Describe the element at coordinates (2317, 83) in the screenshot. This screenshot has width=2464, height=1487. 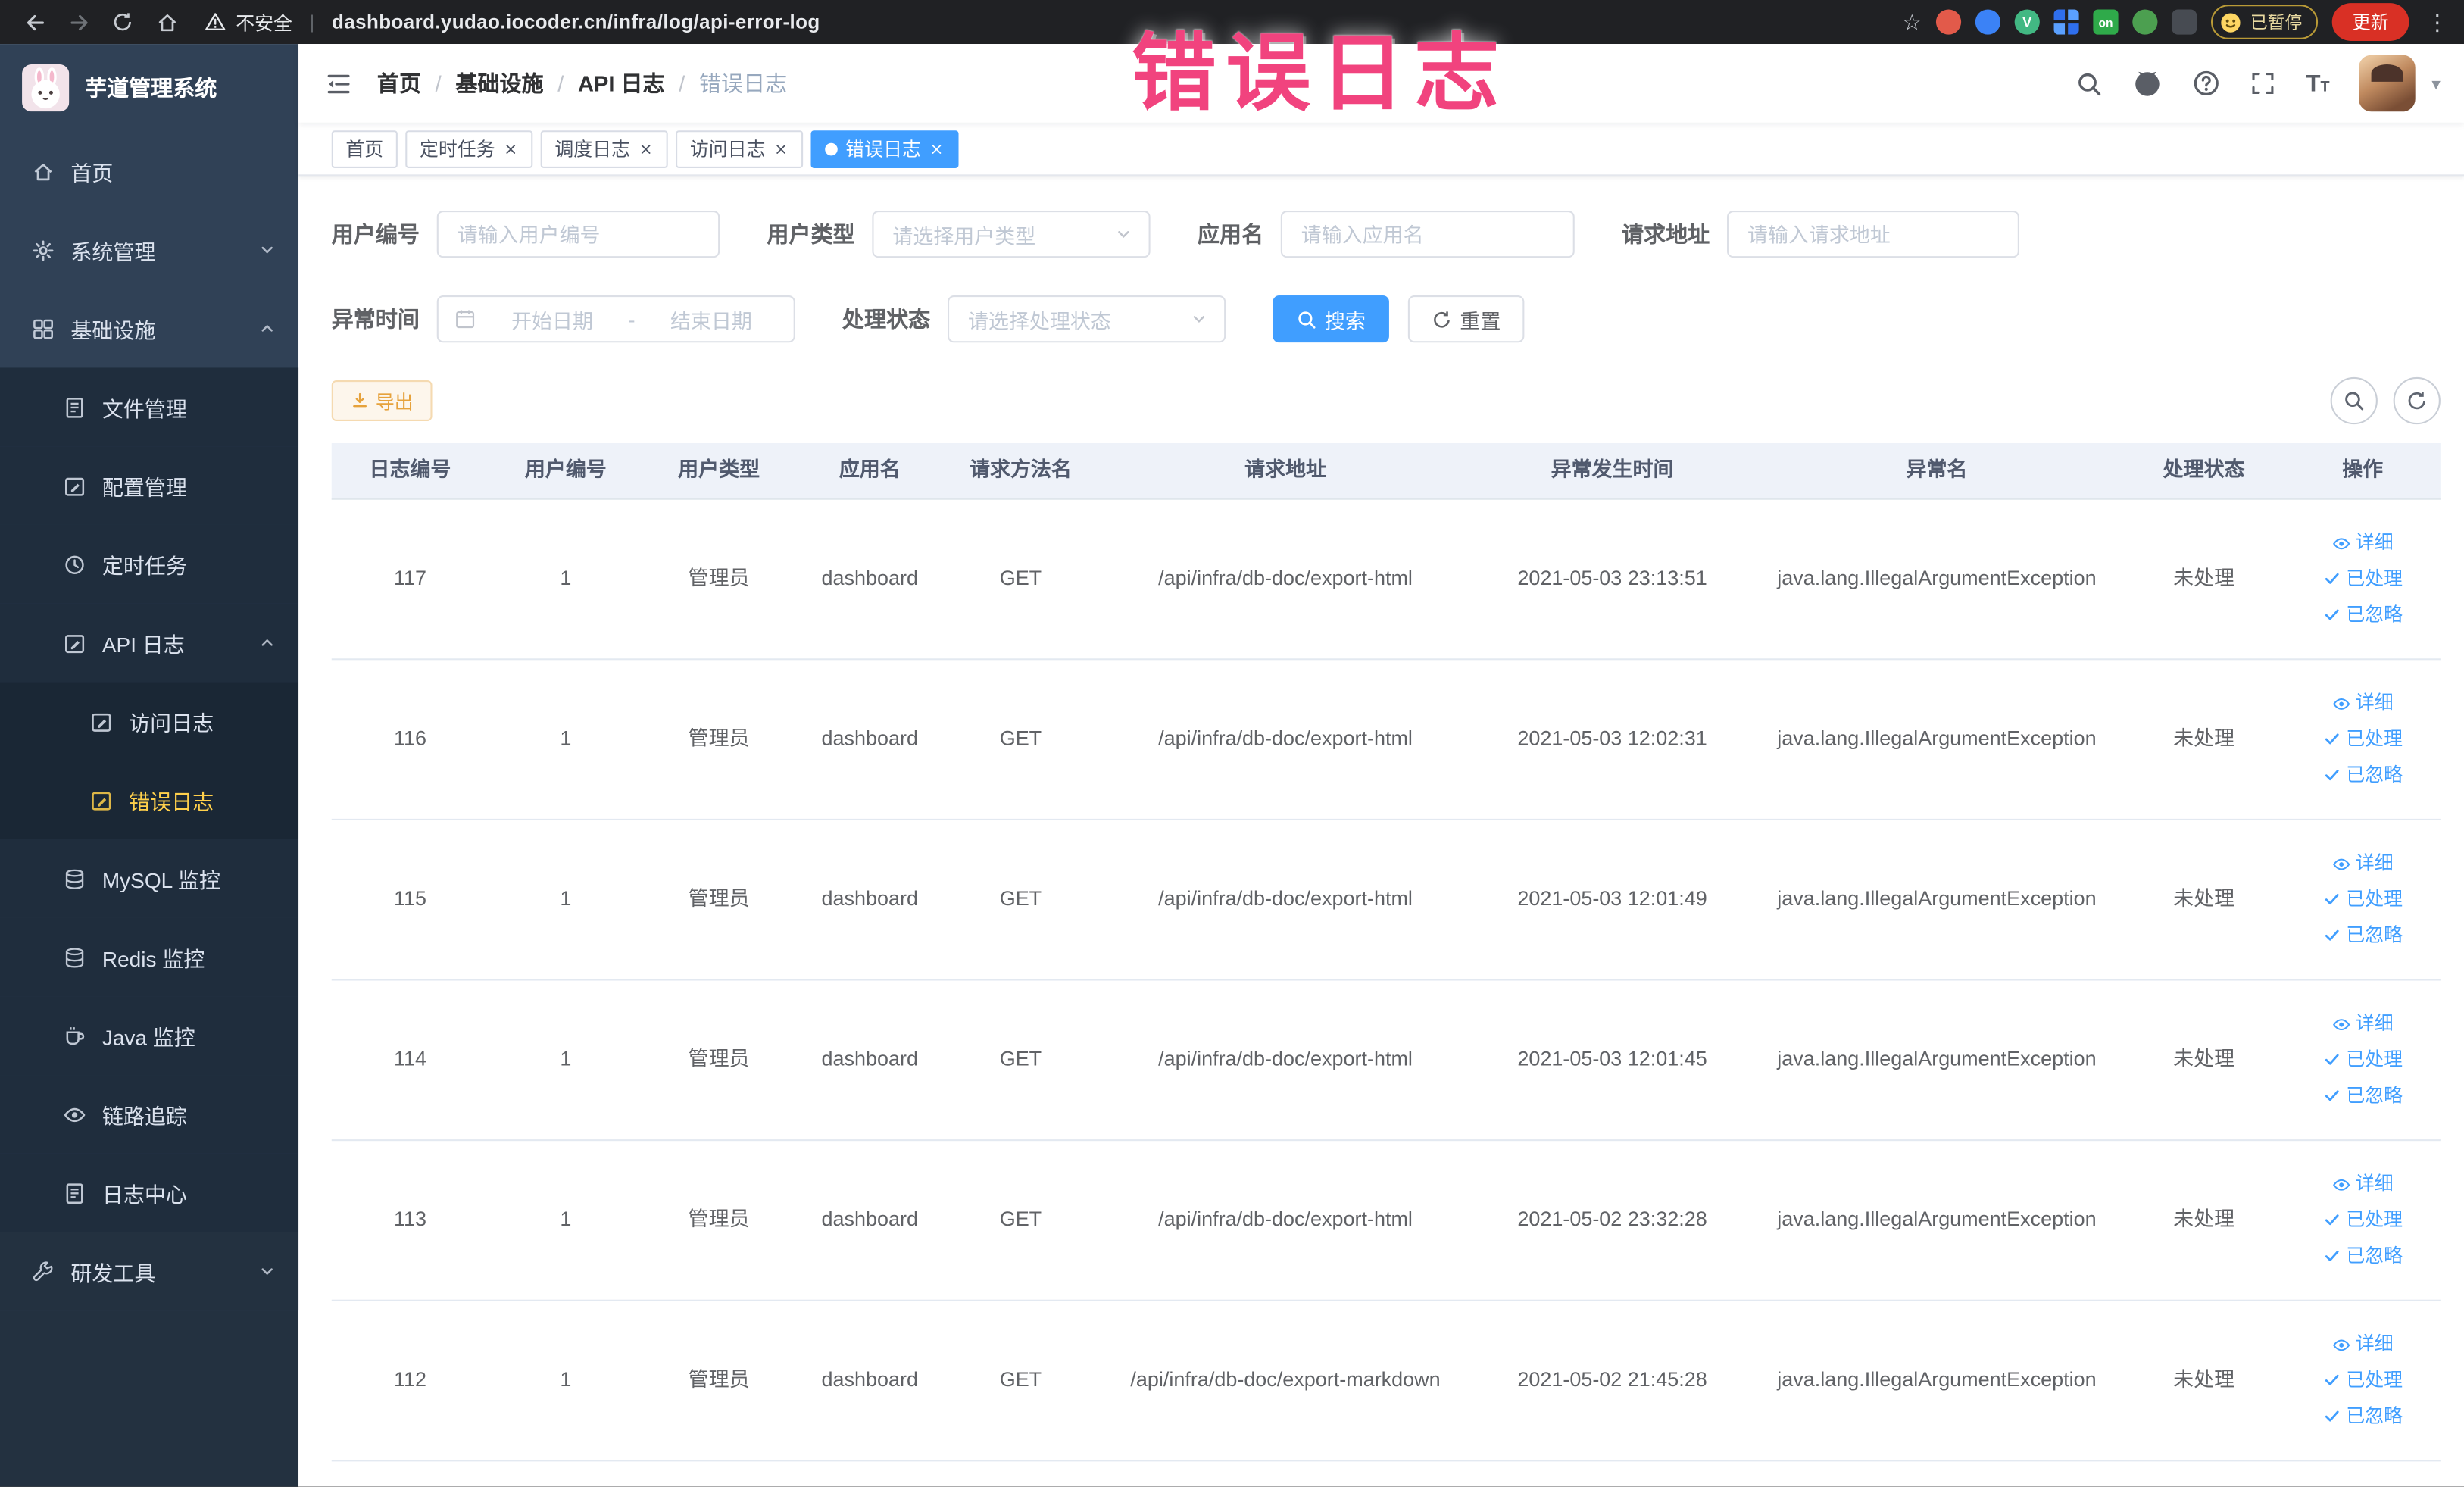
I see `font-size-icon: TT` at that location.